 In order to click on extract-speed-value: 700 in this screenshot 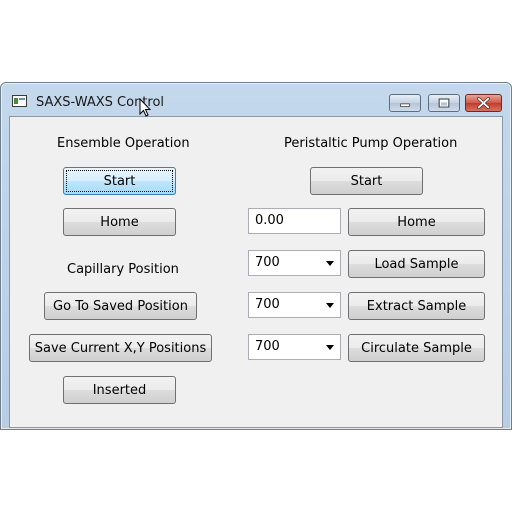, I will do `click(267, 304)`.